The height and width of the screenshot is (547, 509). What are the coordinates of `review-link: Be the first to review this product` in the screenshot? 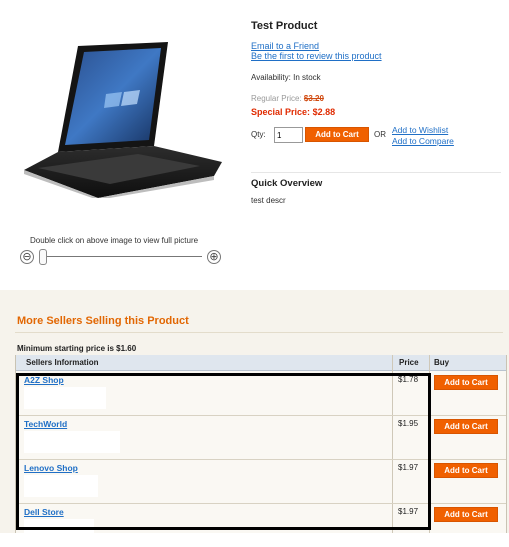 It's located at (316, 56).